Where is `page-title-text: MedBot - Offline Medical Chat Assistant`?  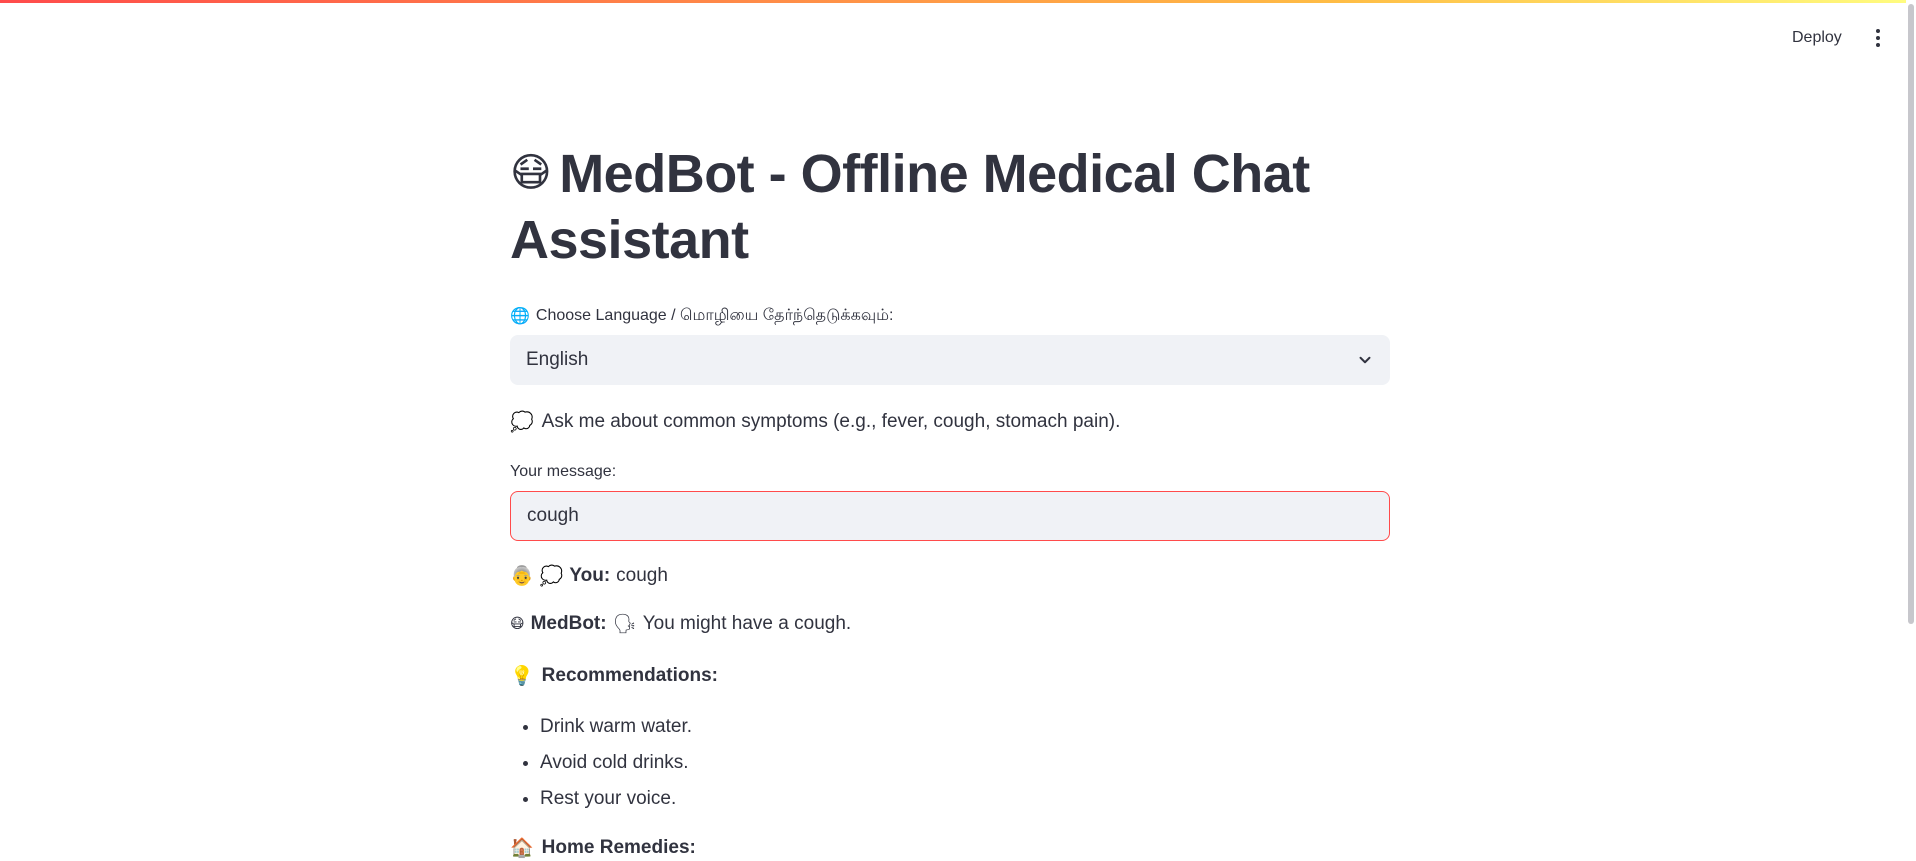
page-title-text: MedBot - Offline Medical Chat Assistant is located at coordinates (910, 207).